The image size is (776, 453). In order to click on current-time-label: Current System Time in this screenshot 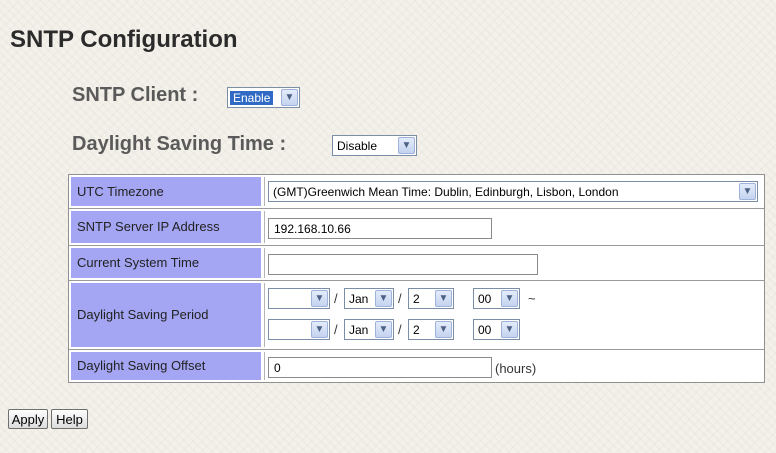, I will do `click(166, 263)`.